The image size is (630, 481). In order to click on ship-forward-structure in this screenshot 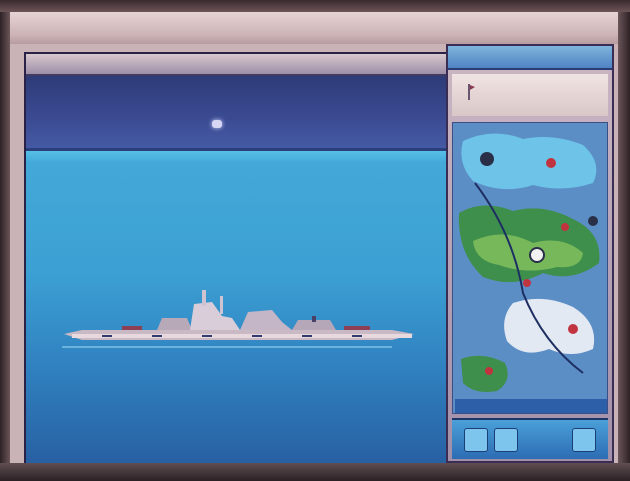, I will do `click(174, 324)`.